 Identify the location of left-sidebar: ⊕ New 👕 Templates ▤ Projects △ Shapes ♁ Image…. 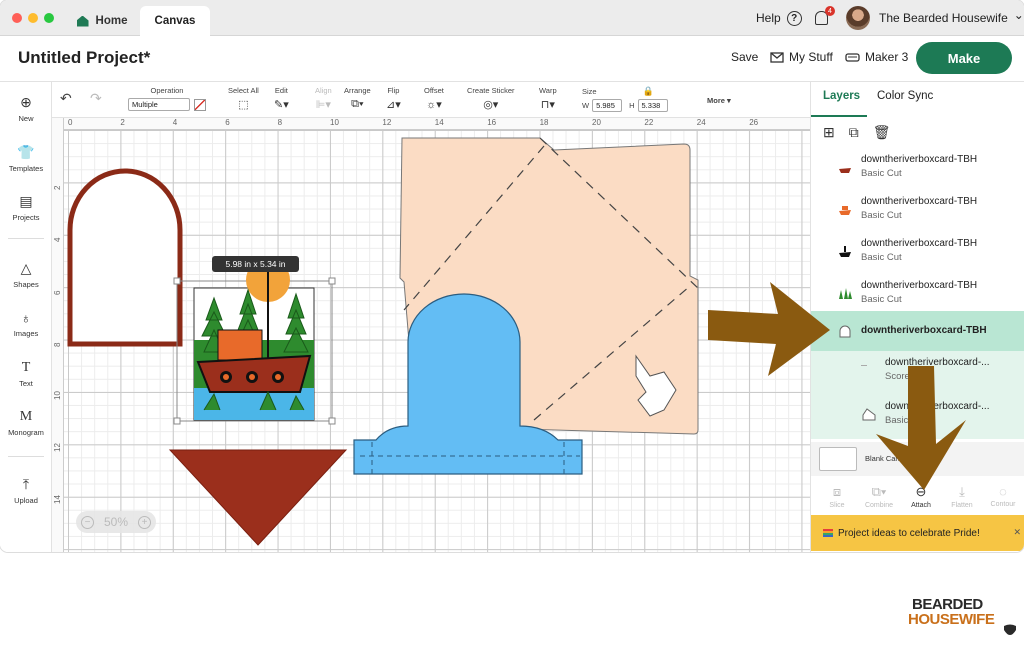
(26, 317).